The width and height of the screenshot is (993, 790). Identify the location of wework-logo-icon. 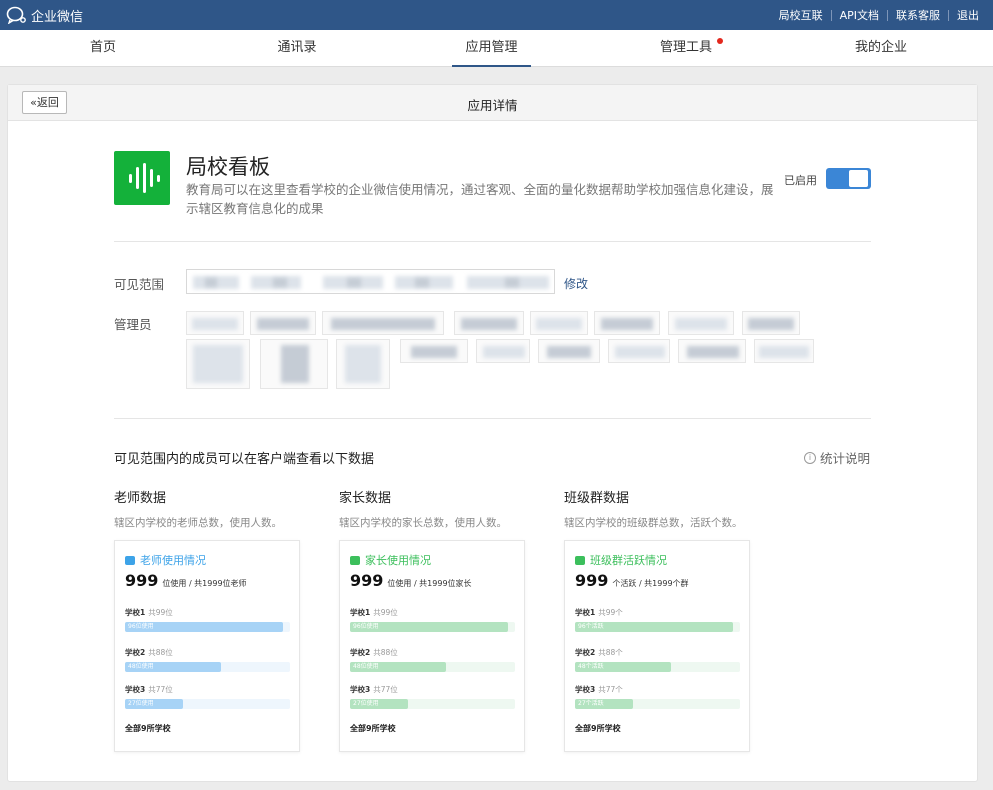
(16, 15).